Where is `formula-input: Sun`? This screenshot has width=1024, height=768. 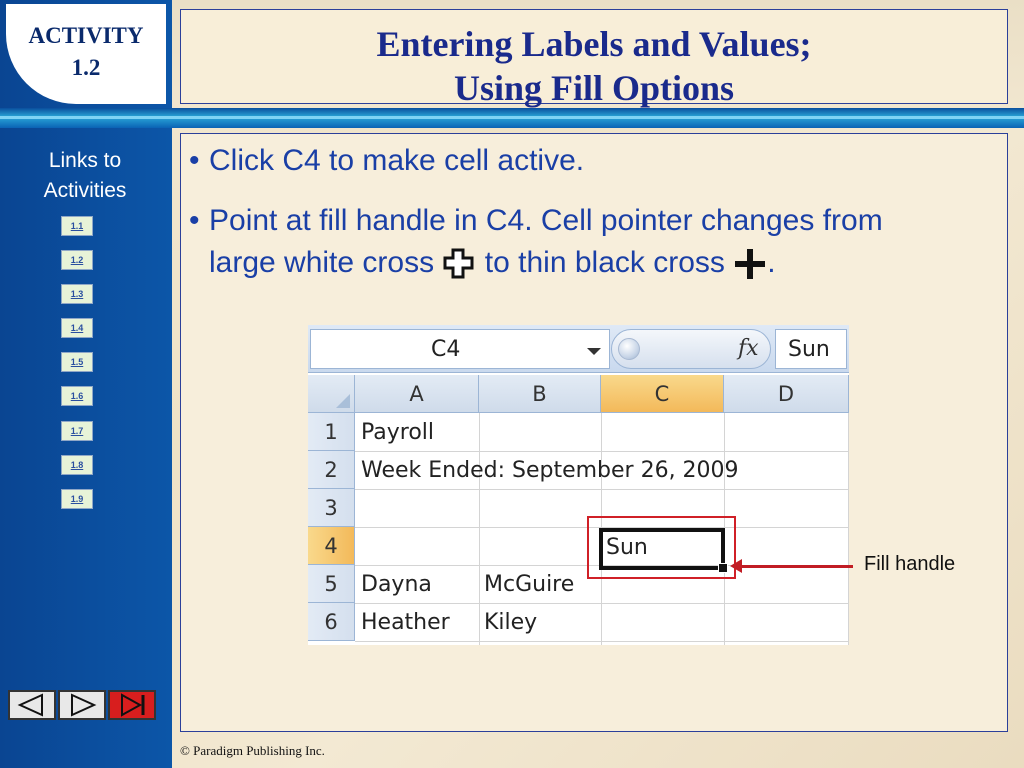
formula-input: Sun is located at coordinates (811, 349).